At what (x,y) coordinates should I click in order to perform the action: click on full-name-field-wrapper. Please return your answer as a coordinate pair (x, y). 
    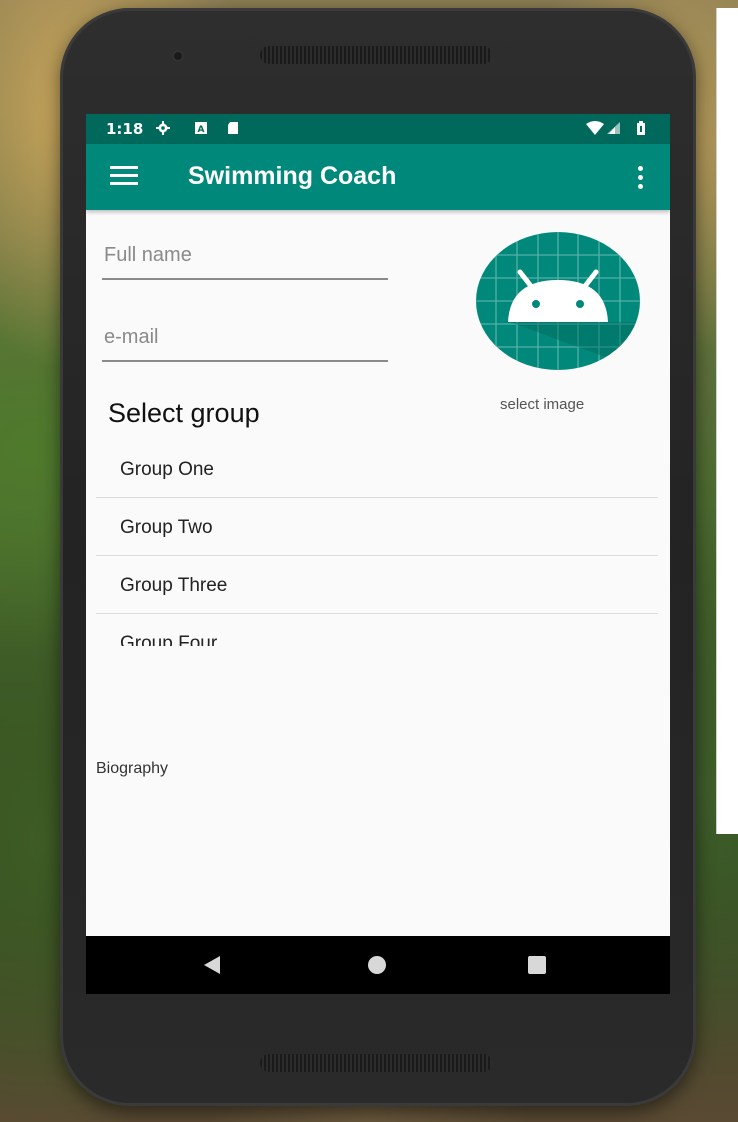
    Looking at the image, I should click on (246, 259).